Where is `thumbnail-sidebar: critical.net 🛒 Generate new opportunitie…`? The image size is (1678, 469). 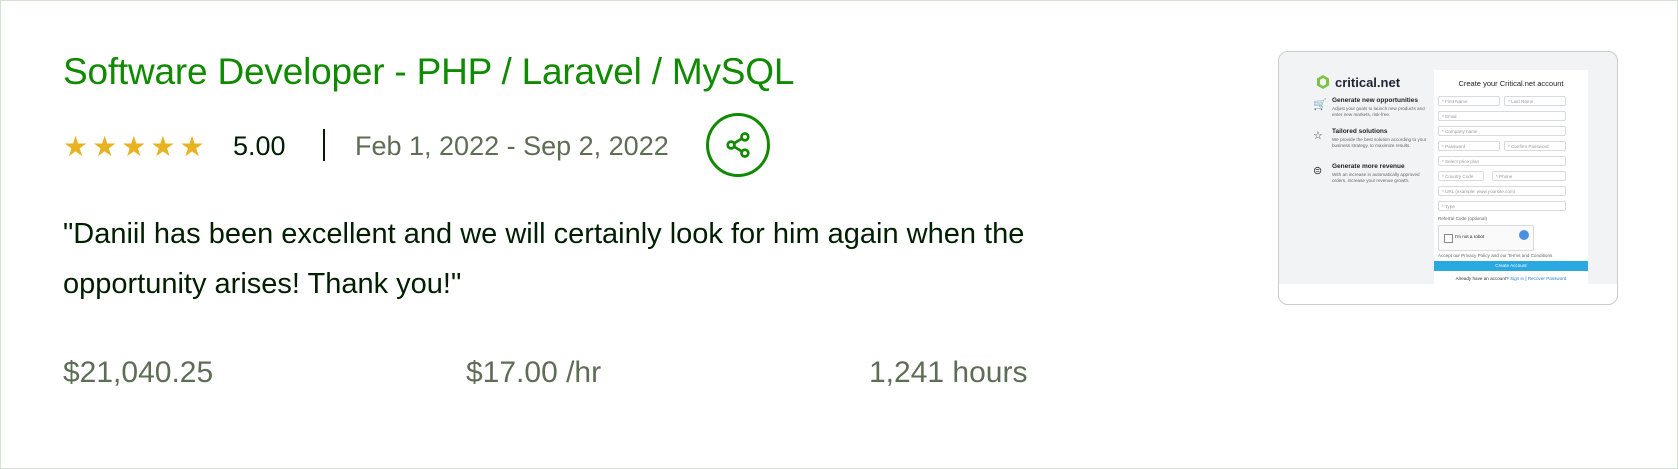
thumbnail-sidebar: critical.net 🛒 Generate new opportunitie… is located at coordinates (1354, 168).